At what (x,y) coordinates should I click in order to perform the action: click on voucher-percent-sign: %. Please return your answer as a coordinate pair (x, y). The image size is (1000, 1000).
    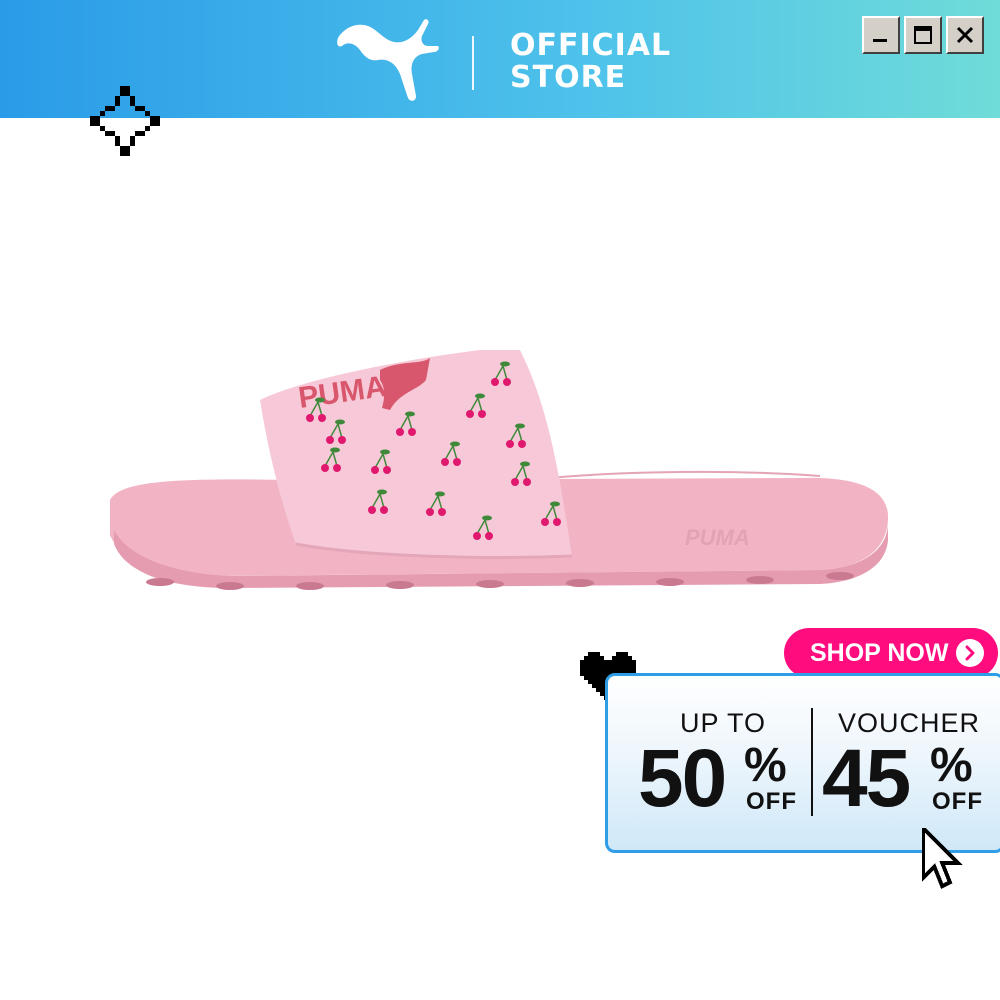
    Looking at the image, I should click on (951, 765).